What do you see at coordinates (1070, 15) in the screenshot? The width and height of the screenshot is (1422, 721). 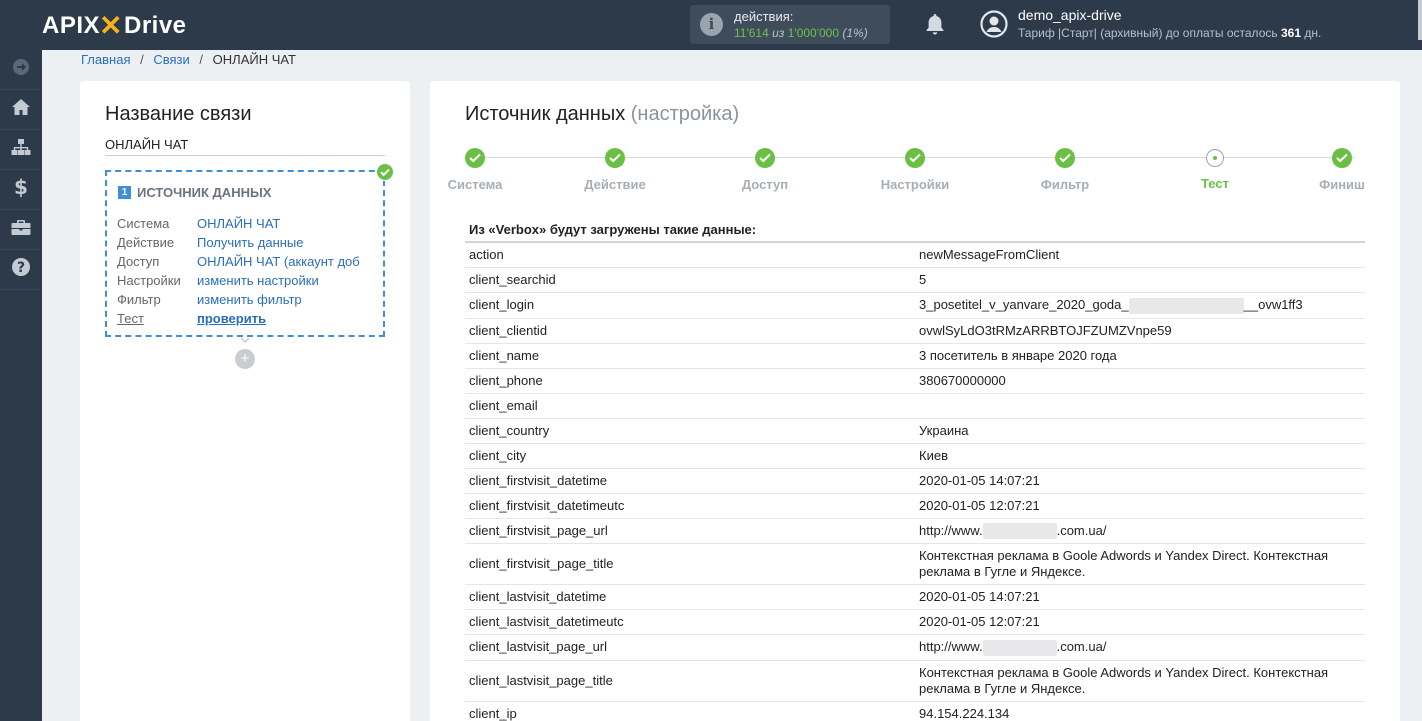 I see `username: demo_apix-drive` at bounding box center [1070, 15].